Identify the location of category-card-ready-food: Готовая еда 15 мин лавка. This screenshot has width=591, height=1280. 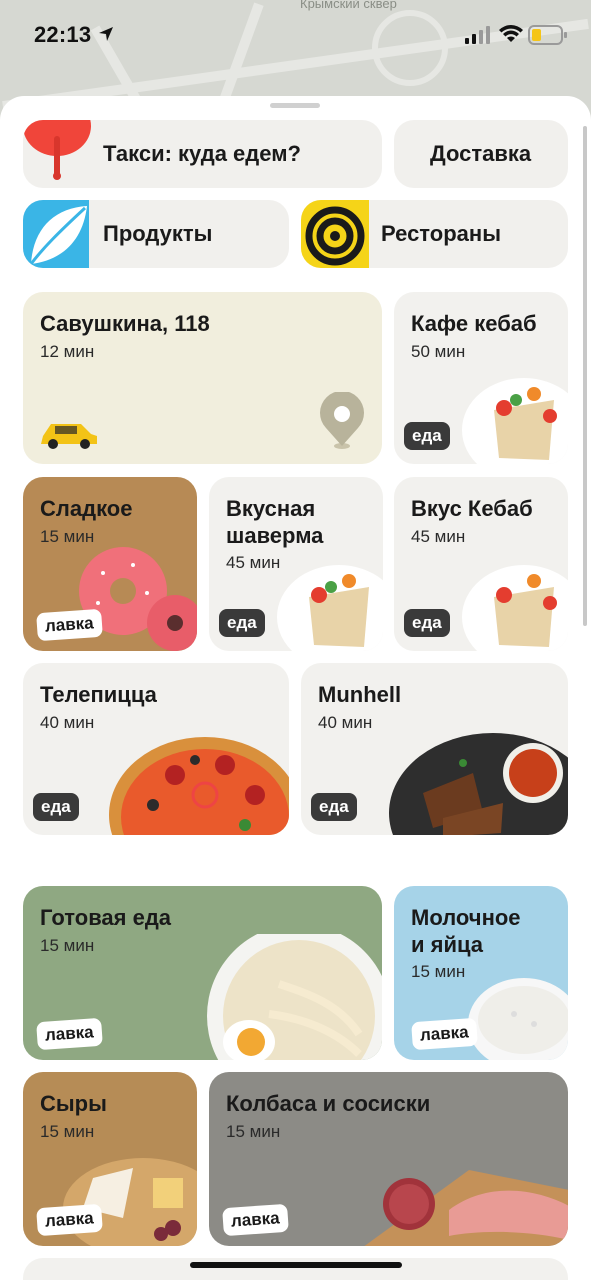
(202, 973).